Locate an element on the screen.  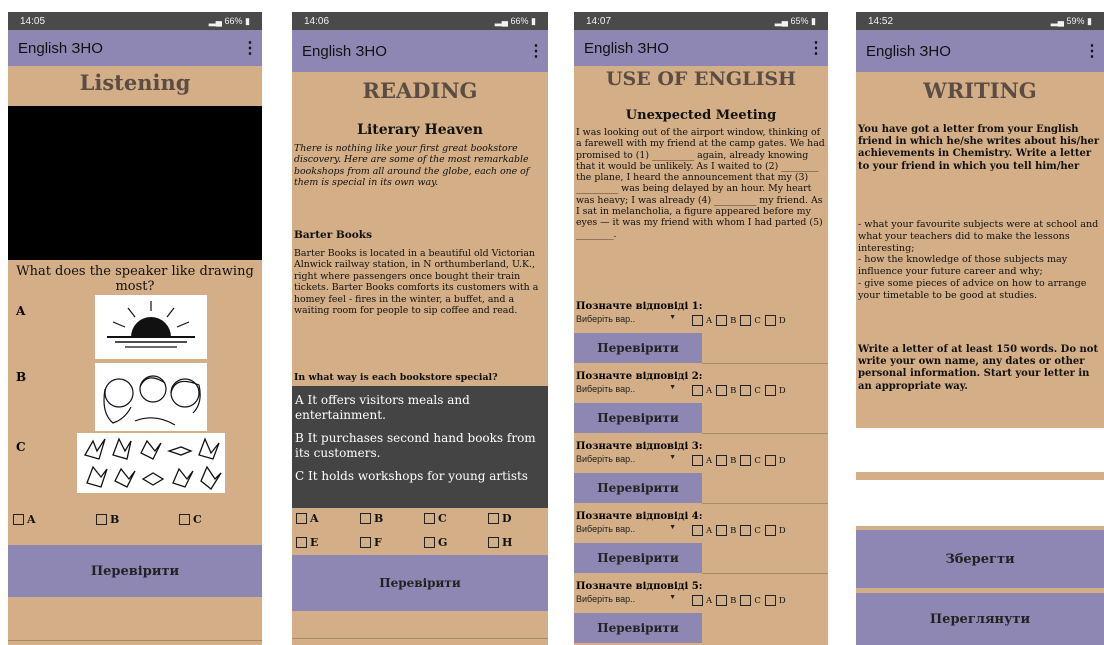
answer-label: Позначте відповіді 5: is located at coordinates (639, 586).